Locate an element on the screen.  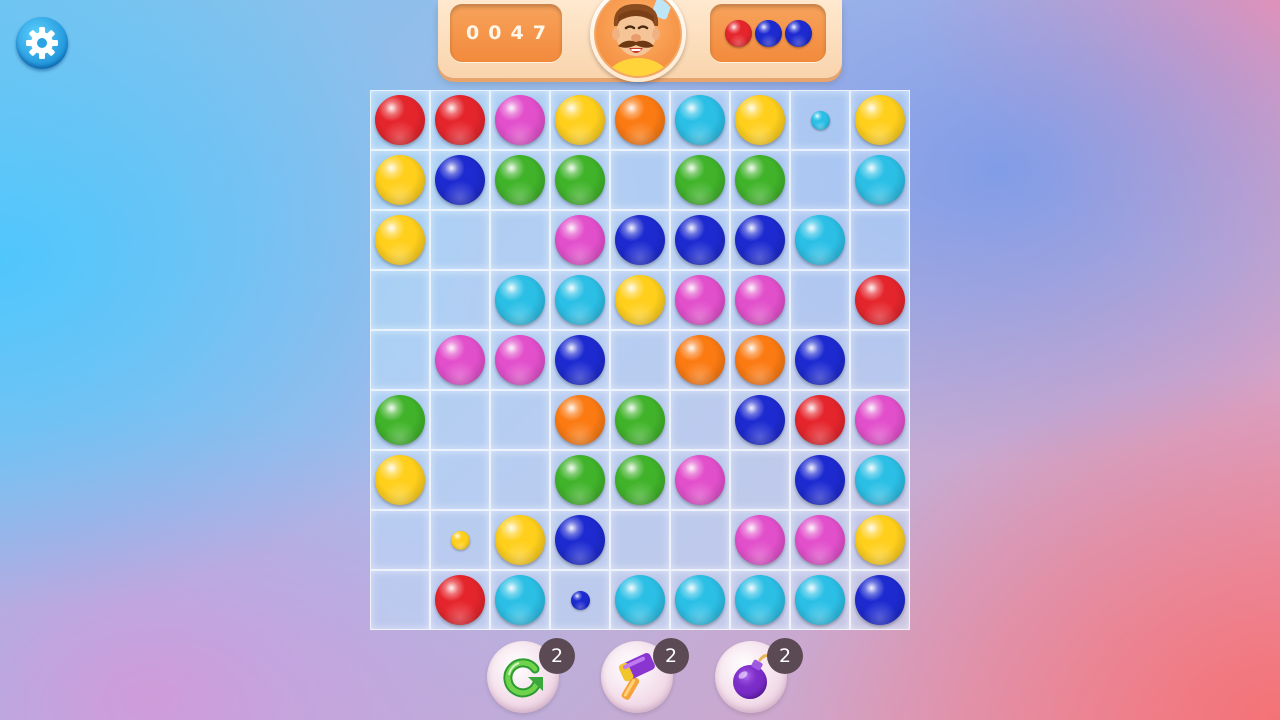
pending-ball-cyan is located at coordinates (820, 120).